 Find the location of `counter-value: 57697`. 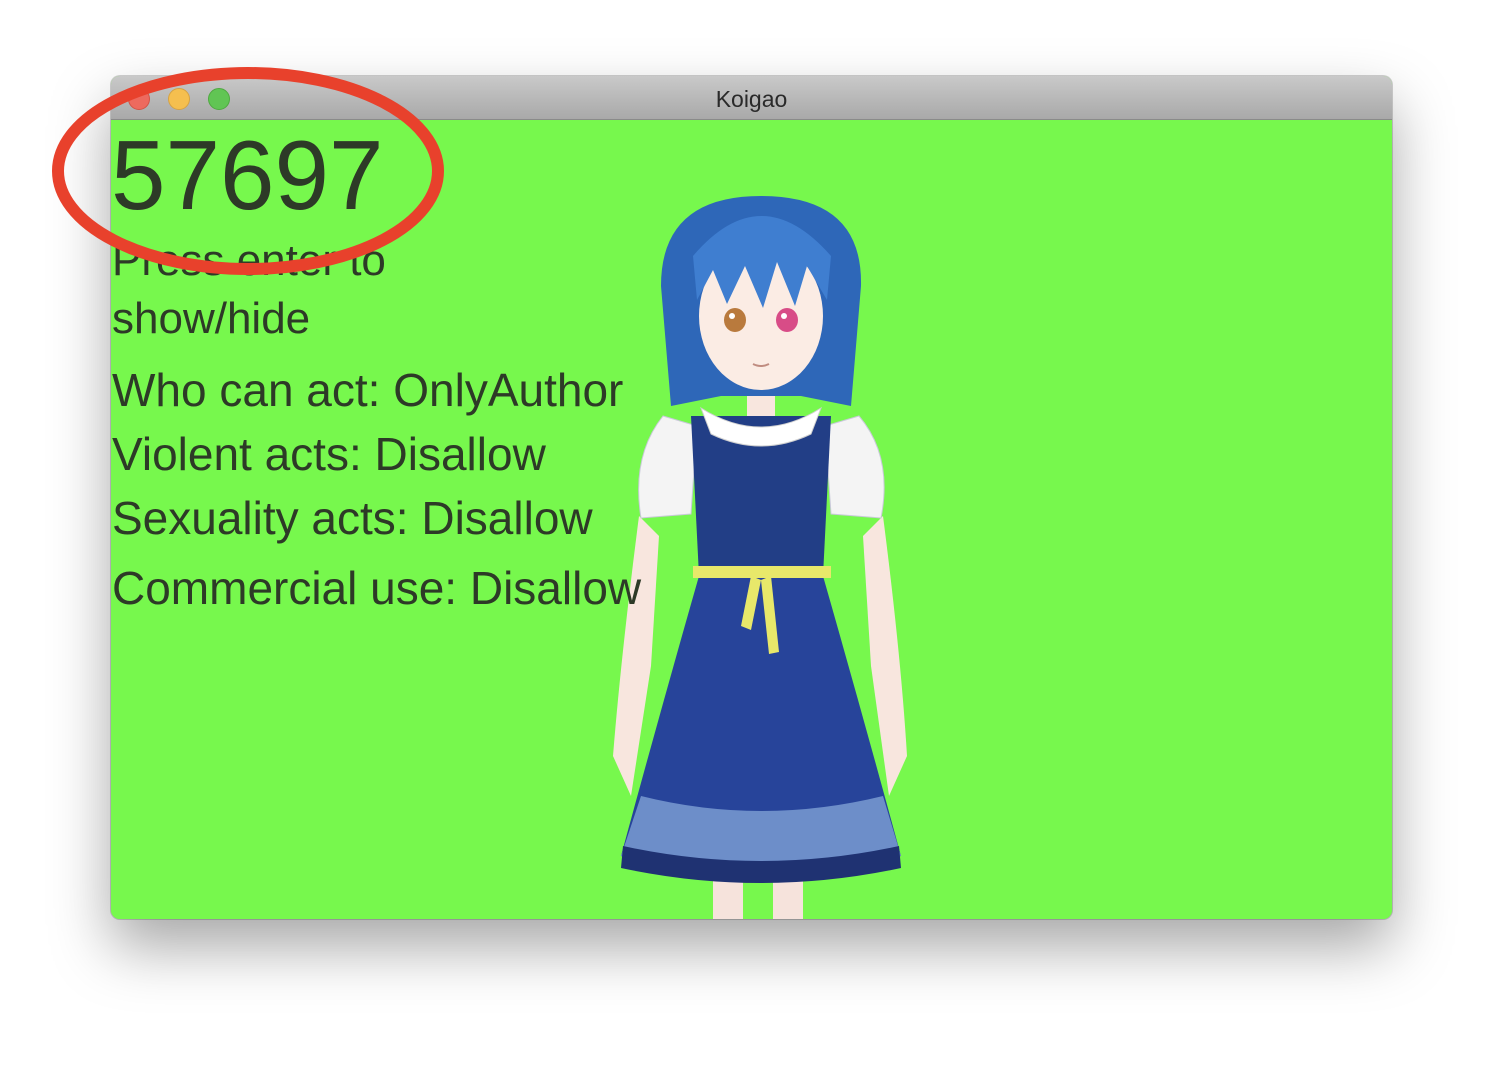

counter-value: 57697 is located at coordinates (247, 175).